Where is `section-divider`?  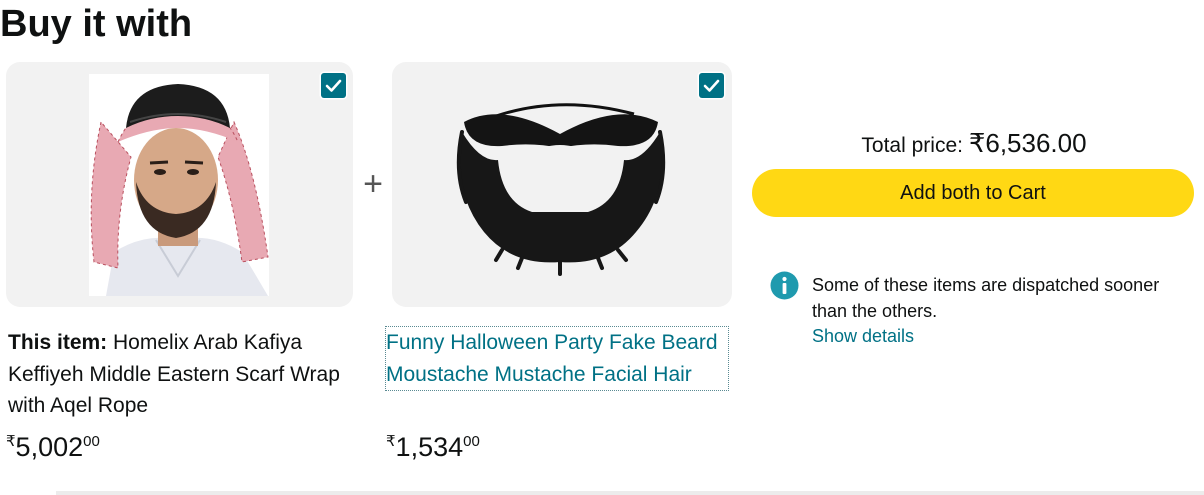
section-divider is located at coordinates (630, 493).